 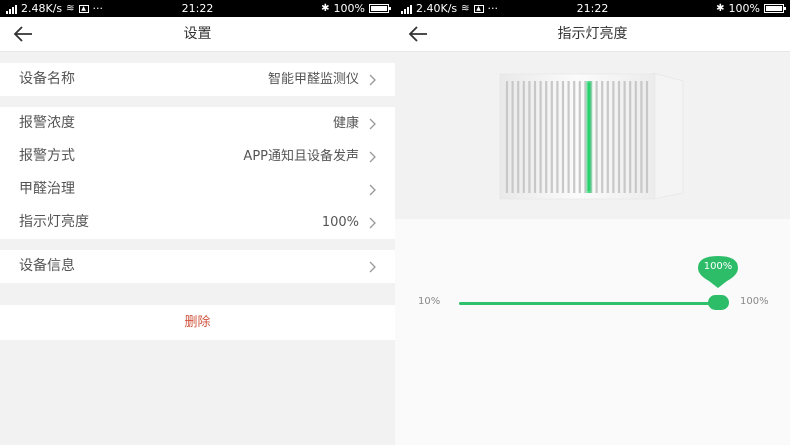 I want to click on row-value: 100%, so click(x=340, y=222).